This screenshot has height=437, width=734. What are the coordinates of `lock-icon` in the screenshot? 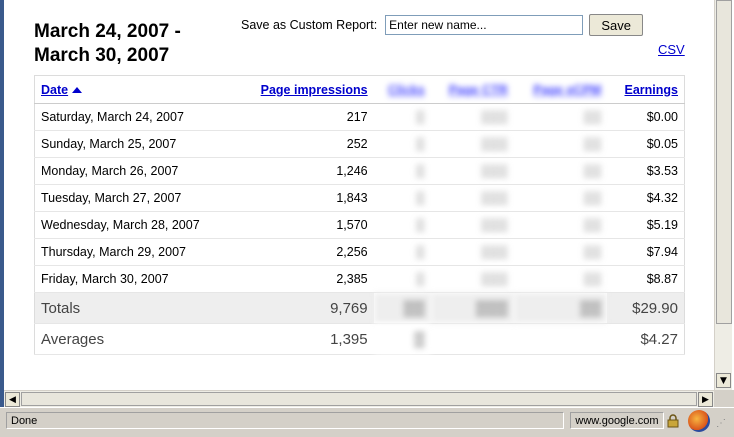 It's located at (673, 421).